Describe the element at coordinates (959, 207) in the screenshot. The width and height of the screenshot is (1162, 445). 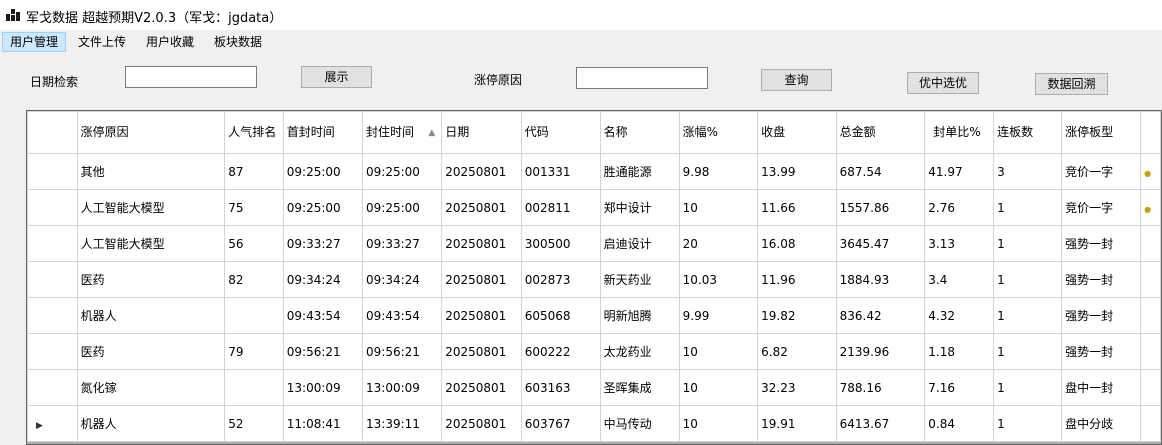
I see `cell-seal-ratio: 2.76` at that location.